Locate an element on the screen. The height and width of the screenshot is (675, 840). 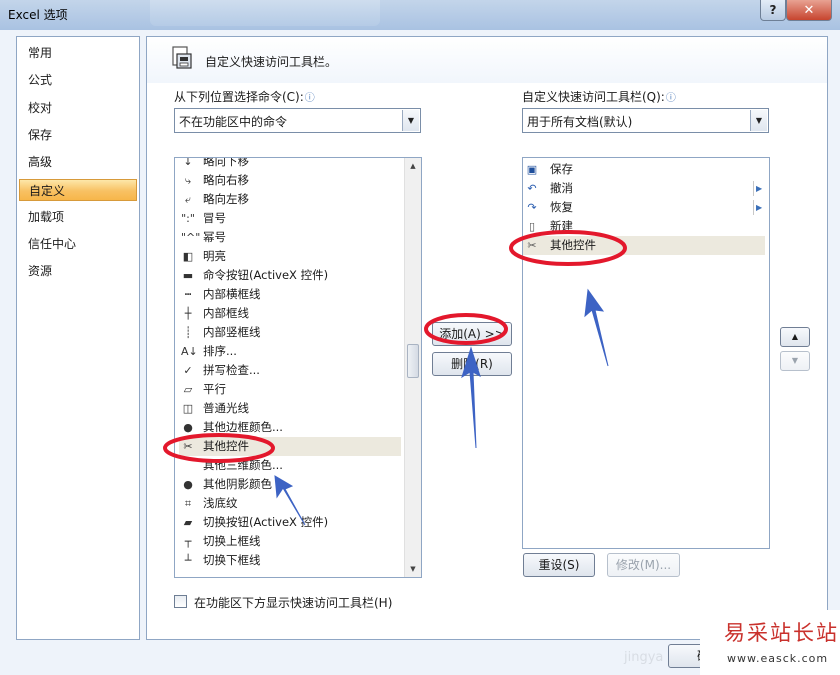
reset-button: 重设(S) is located at coordinates (559, 565).